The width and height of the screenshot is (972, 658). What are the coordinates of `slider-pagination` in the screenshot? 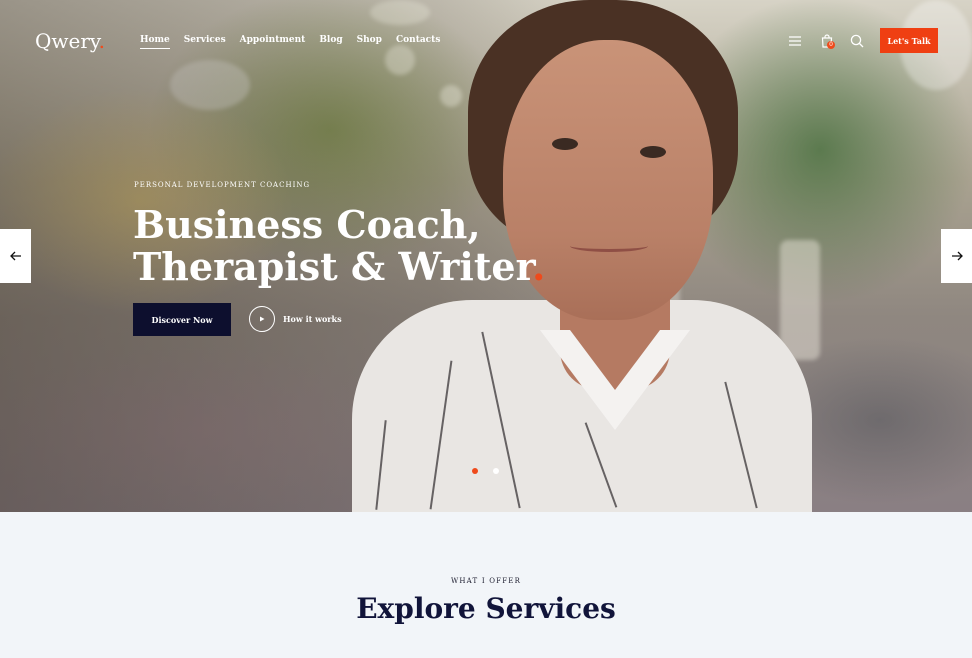 It's located at (485, 471).